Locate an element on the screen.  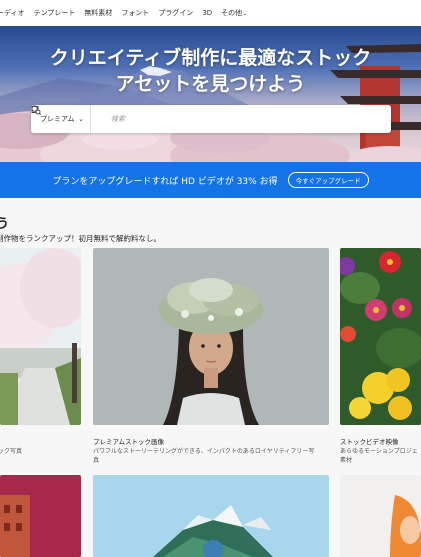
visual-search-icon is located at coordinates (211, 119).